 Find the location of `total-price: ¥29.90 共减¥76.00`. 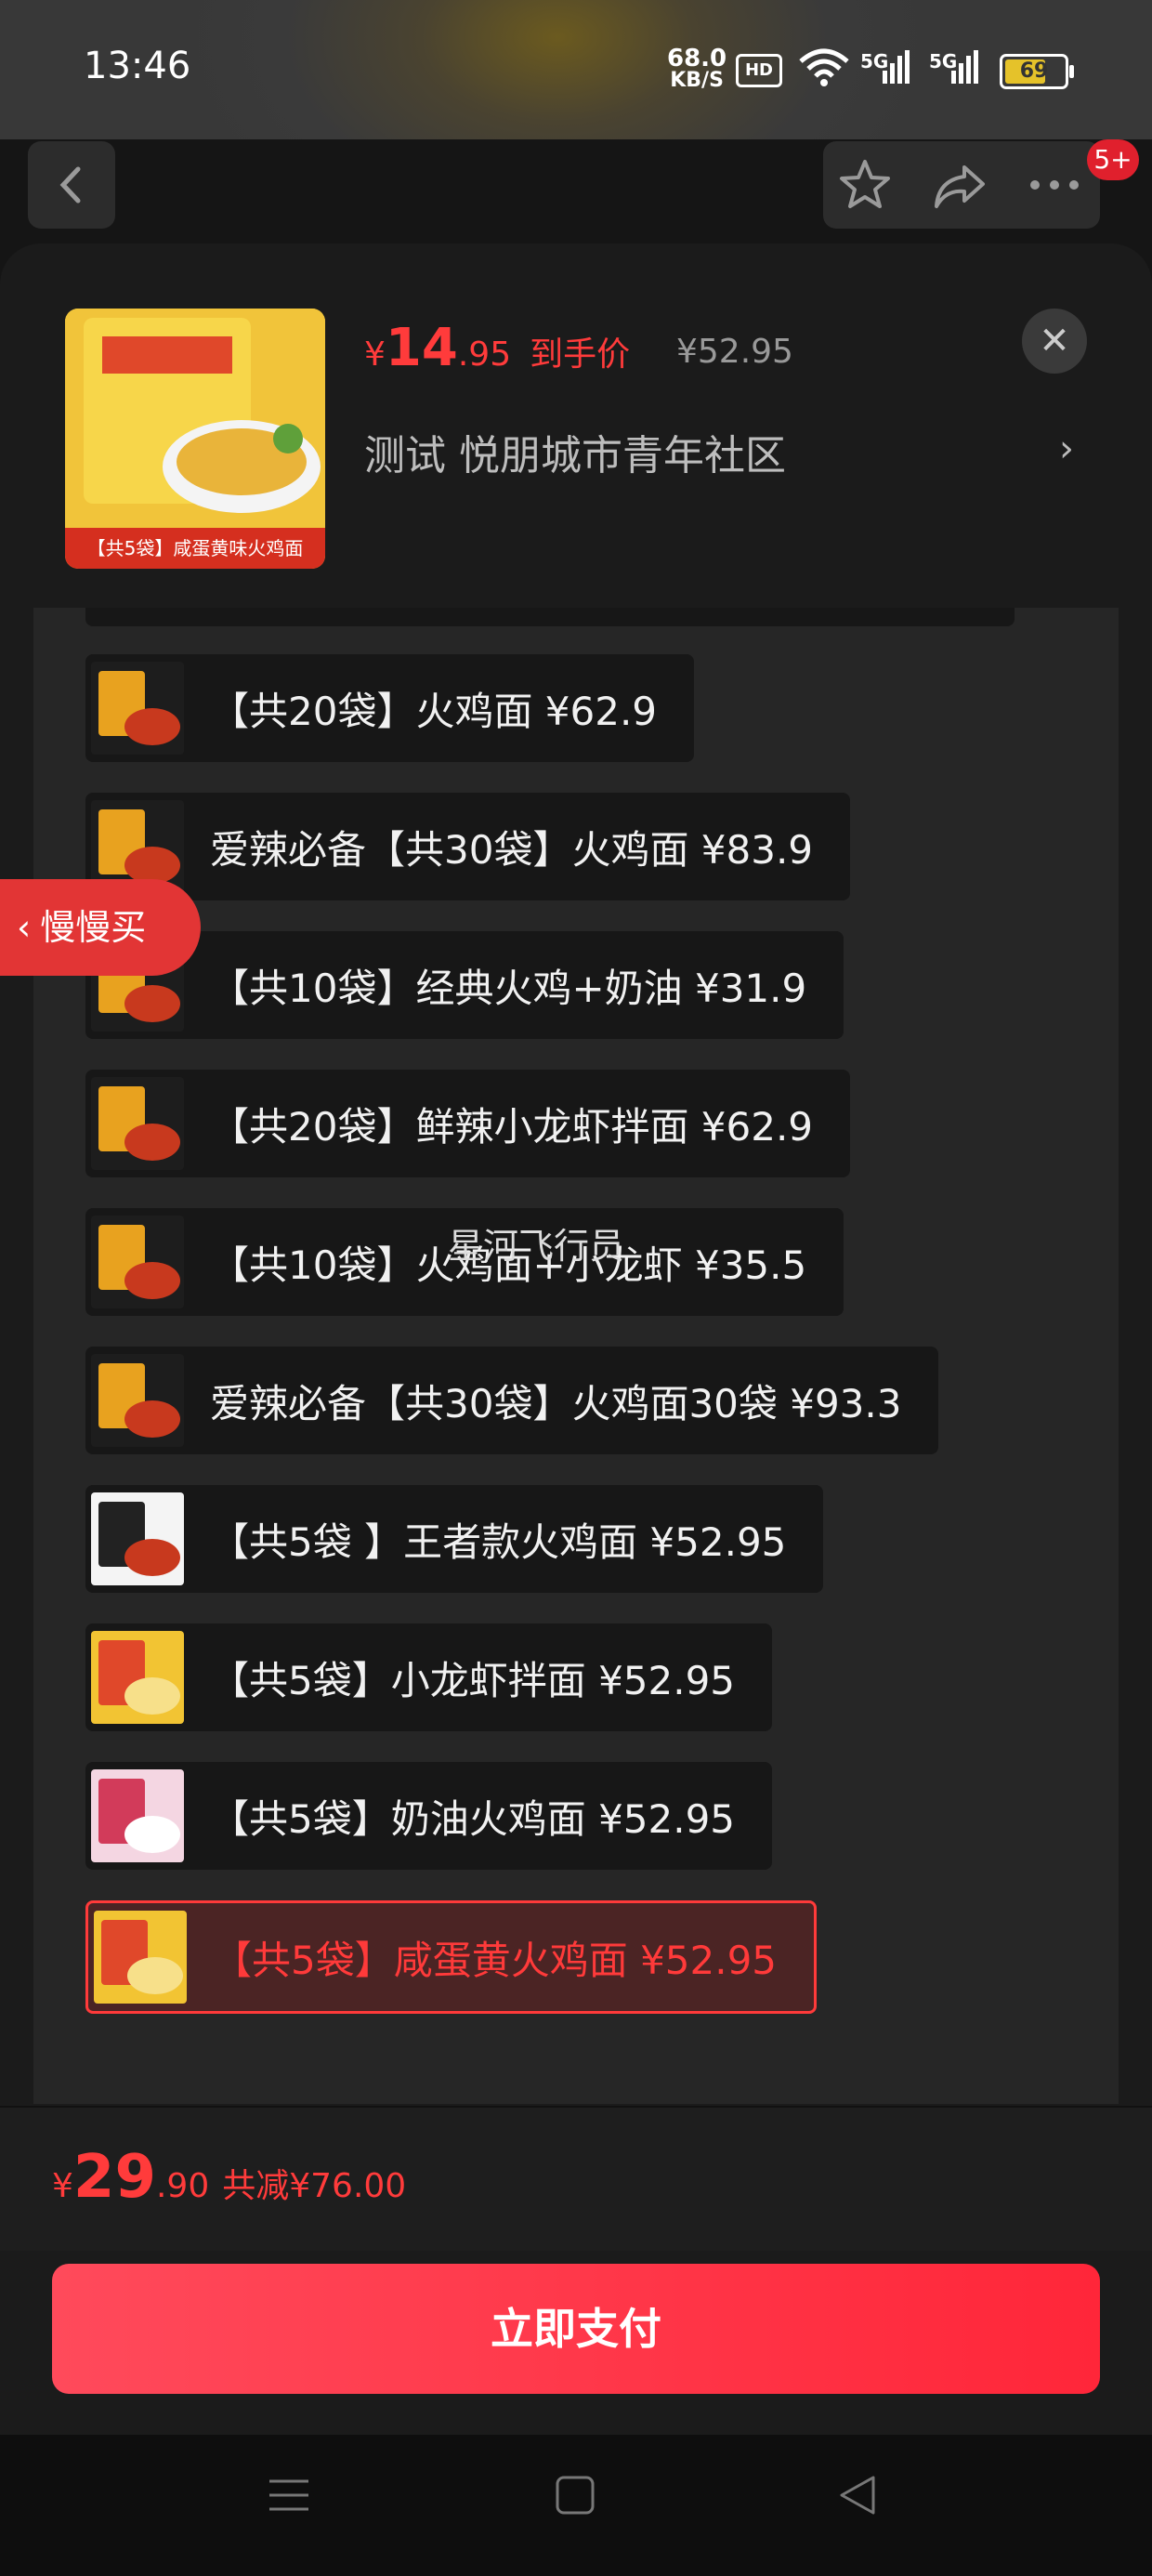

total-price: ¥29.90 共减¥76.00 is located at coordinates (229, 2177).